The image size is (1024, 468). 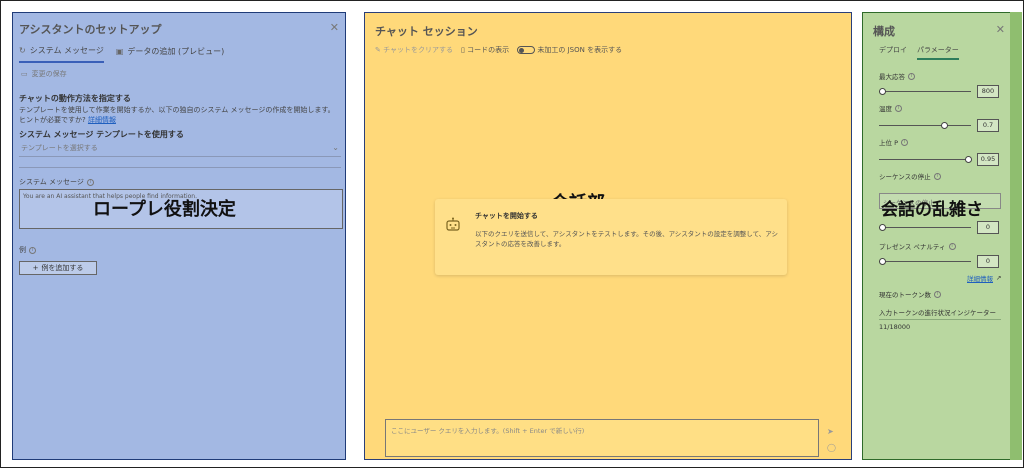 What do you see at coordinates (453, 224) in the screenshot?
I see `bot-icon` at bounding box center [453, 224].